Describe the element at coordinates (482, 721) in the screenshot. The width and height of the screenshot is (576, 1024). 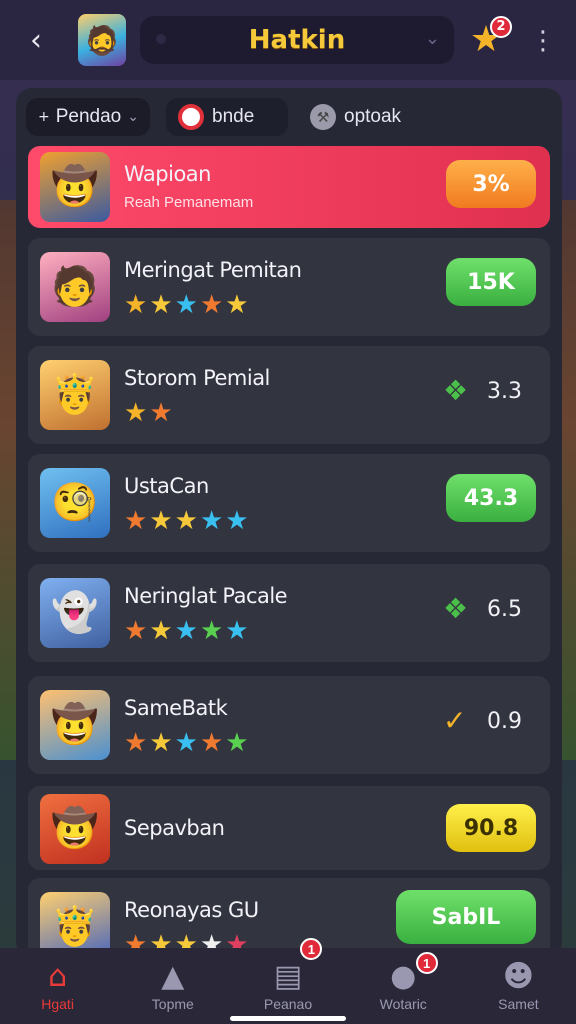
I see `score-value: ✓ 0.9` at that location.